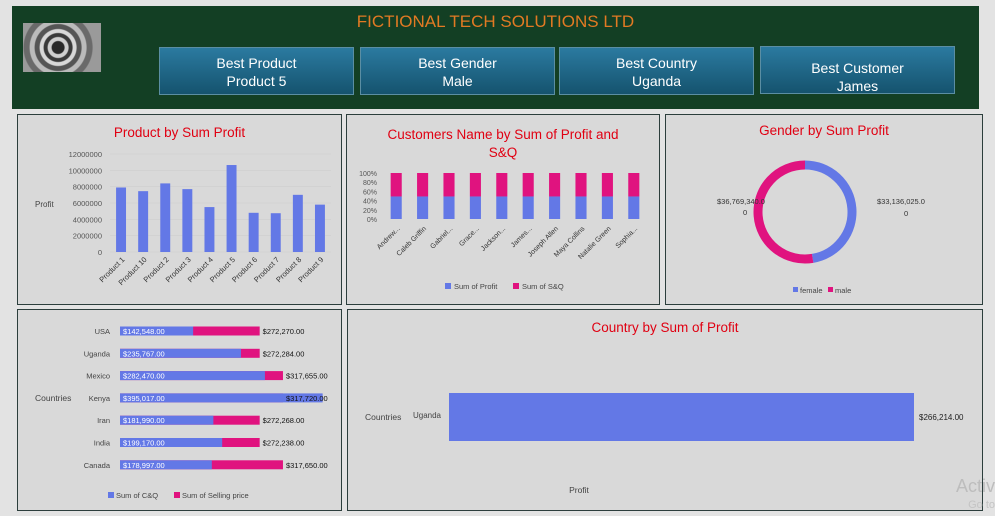 The height and width of the screenshot is (516, 995). What do you see at coordinates (307, 398) in the screenshot?
I see `data-label-selling-price: $317,720.00` at bounding box center [307, 398].